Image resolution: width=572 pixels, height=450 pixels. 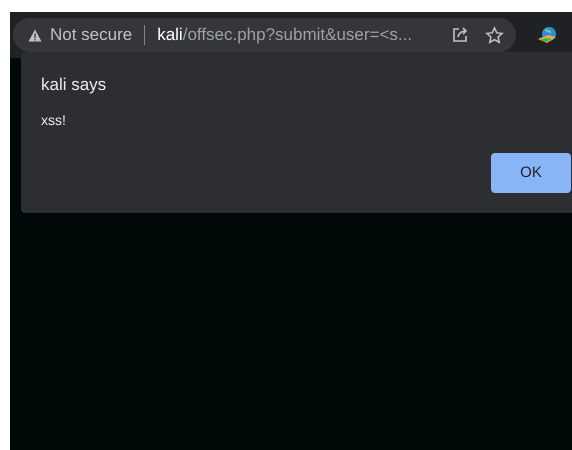 I want to click on warning-icon, so click(x=35, y=35).